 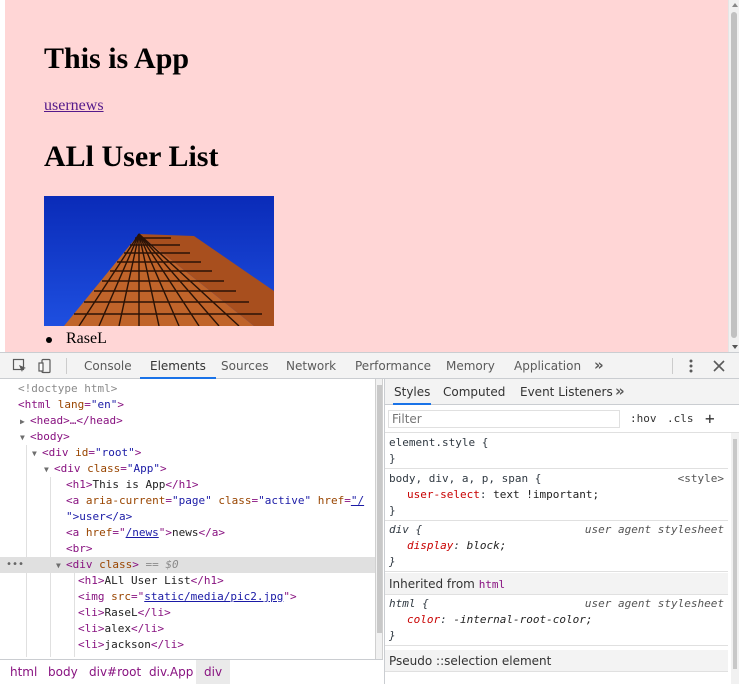 What do you see at coordinates (393, 366) in the screenshot?
I see `tab-performance: Performance` at bounding box center [393, 366].